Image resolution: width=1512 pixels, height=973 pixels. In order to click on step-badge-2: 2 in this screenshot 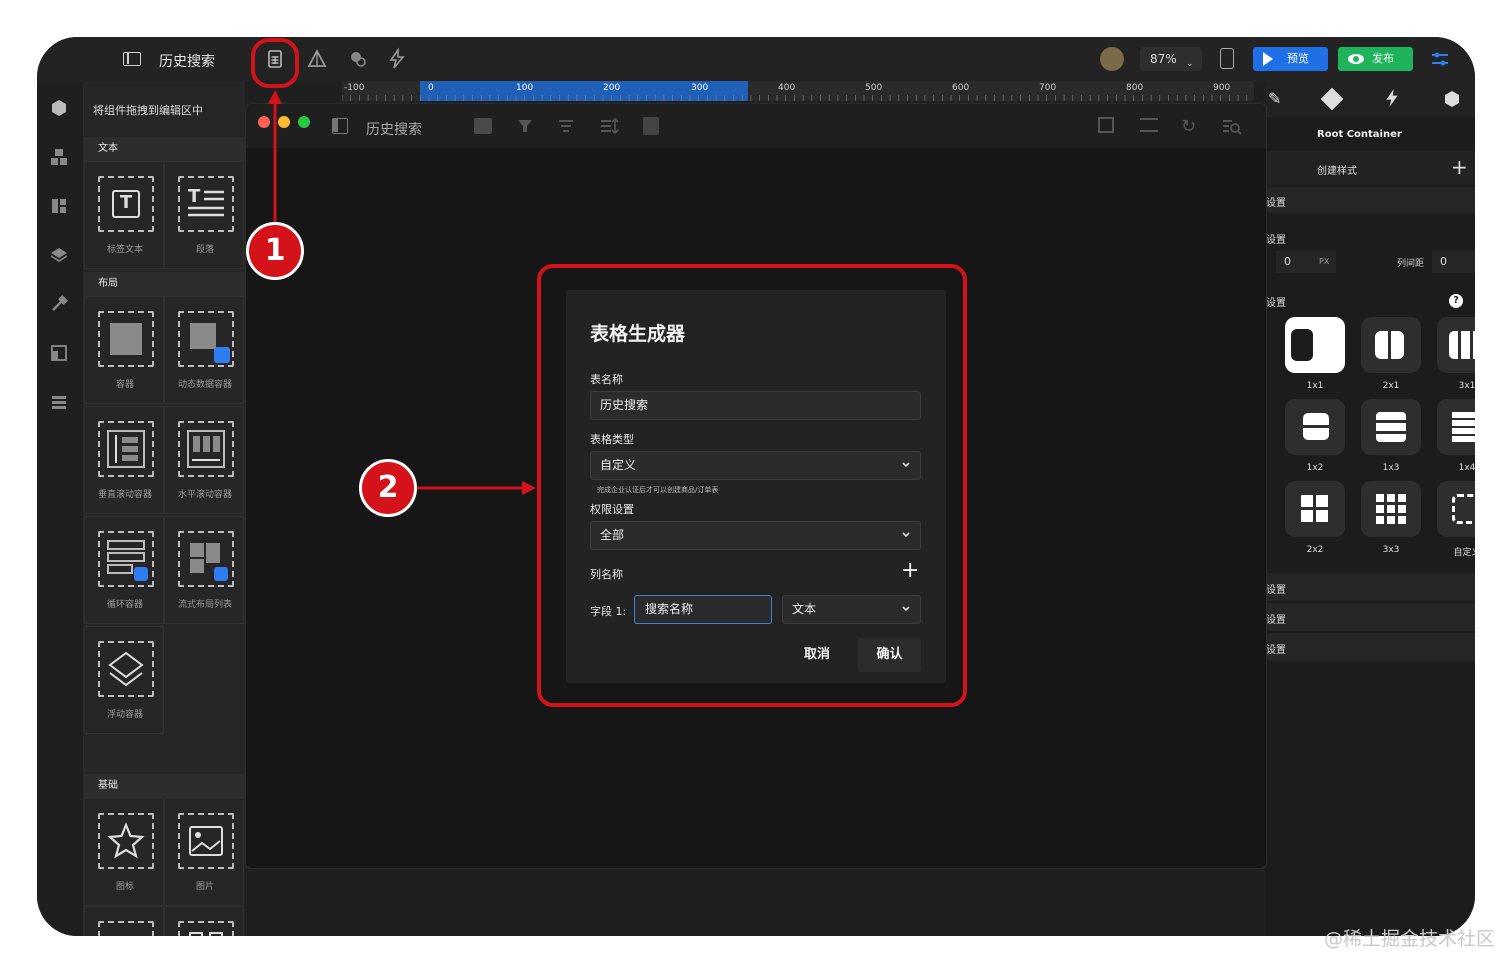, I will do `click(388, 488)`.